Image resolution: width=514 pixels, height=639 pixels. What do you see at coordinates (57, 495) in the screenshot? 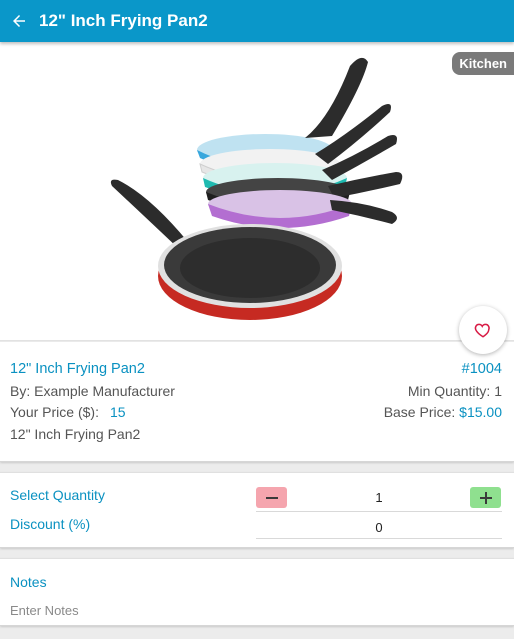
I see `select-quantity-label: Select Quantity` at bounding box center [57, 495].